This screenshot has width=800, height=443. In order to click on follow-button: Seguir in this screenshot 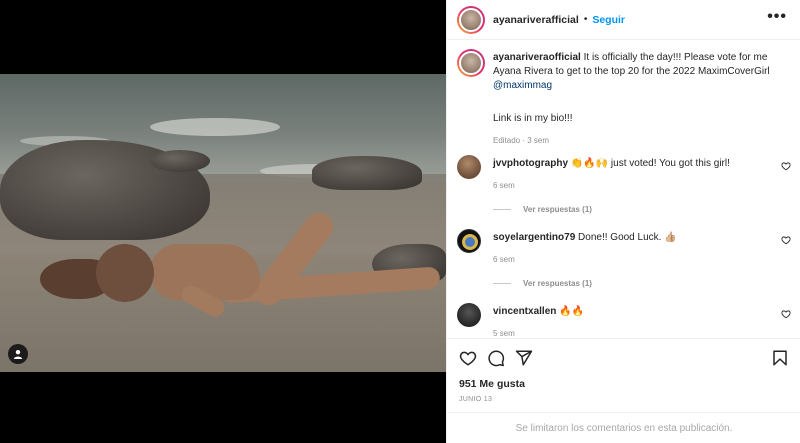, I will do `click(608, 20)`.